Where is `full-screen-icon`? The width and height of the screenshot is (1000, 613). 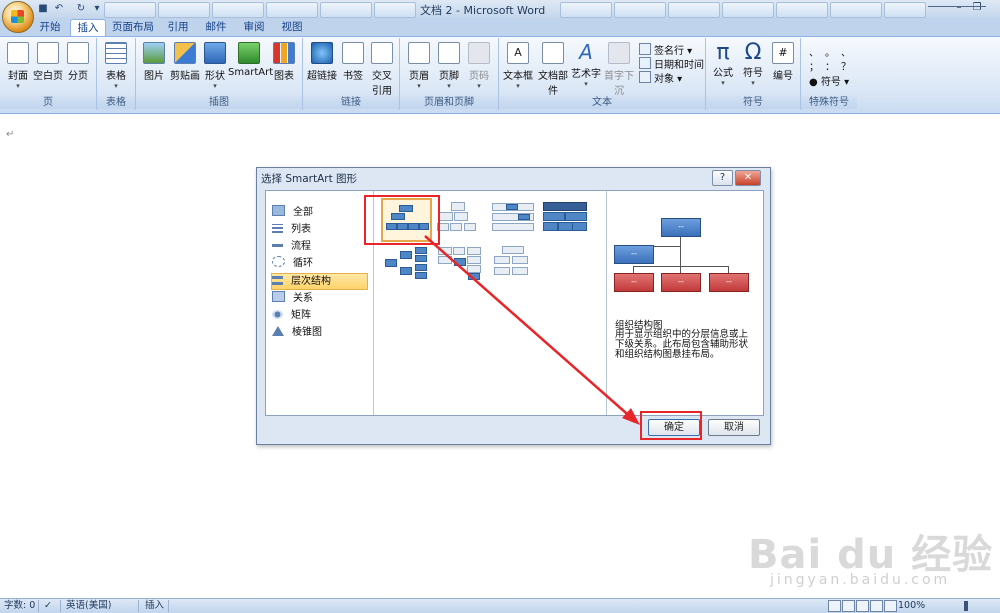
full-screen-icon is located at coordinates (848, 606).